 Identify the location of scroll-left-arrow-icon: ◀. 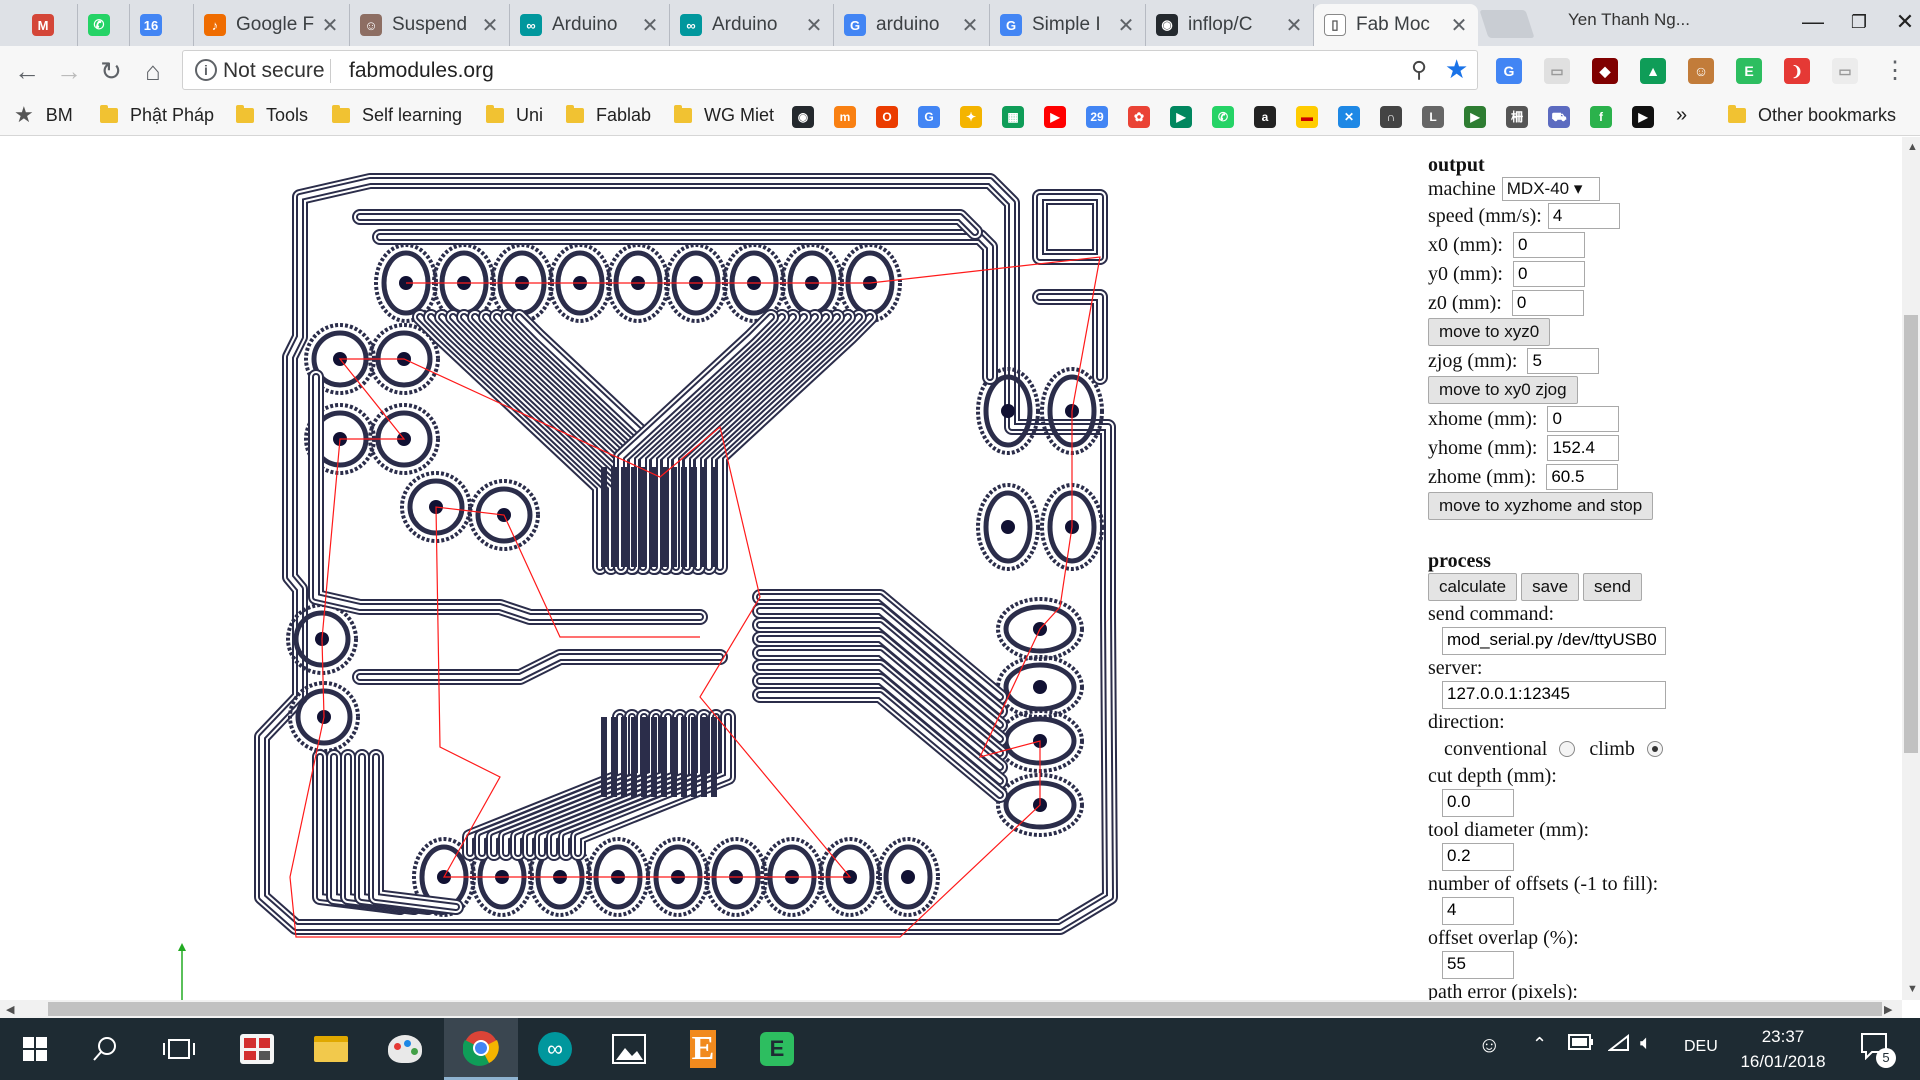
(10, 1009).